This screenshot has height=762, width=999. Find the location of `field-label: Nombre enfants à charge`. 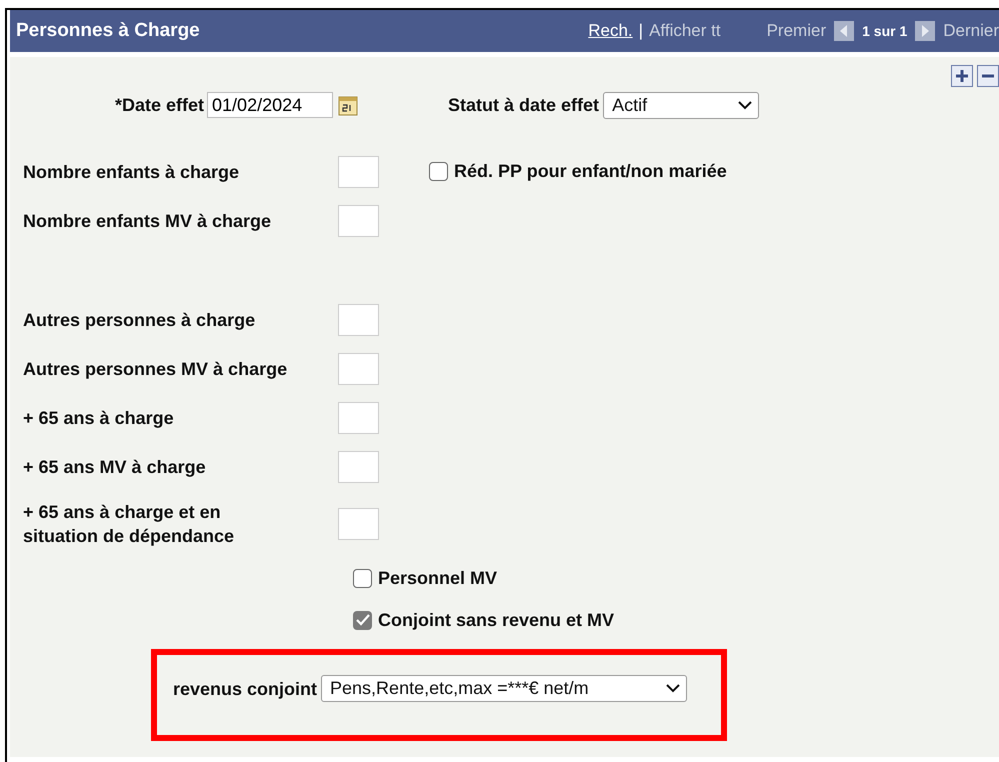

field-label: Nombre enfants à charge is located at coordinates (131, 172).